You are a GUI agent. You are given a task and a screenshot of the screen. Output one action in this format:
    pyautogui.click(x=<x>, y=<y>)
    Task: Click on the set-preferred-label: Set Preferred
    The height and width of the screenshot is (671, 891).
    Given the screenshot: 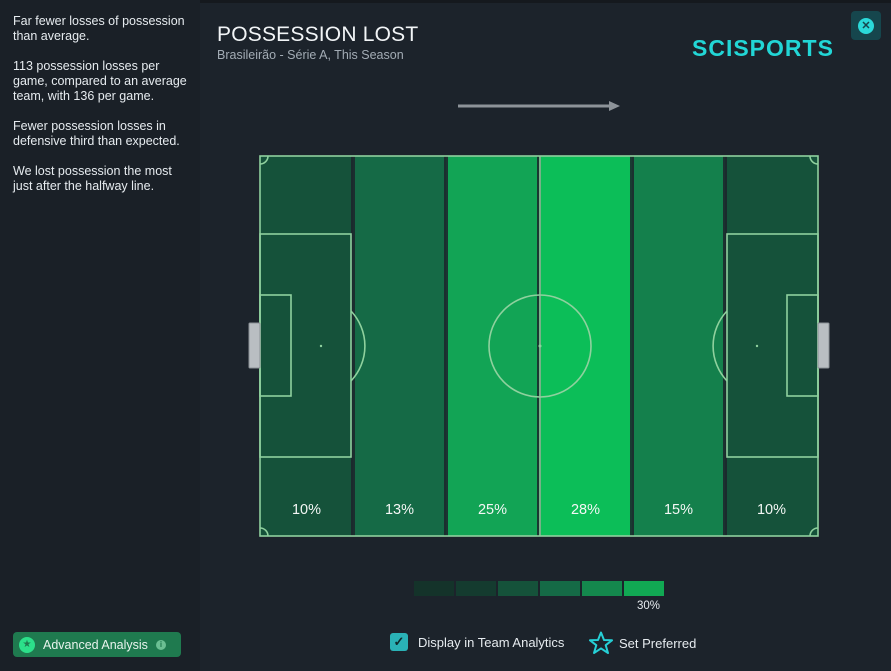 What is the action you would take?
    pyautogui.click(x=658, y=643)
    